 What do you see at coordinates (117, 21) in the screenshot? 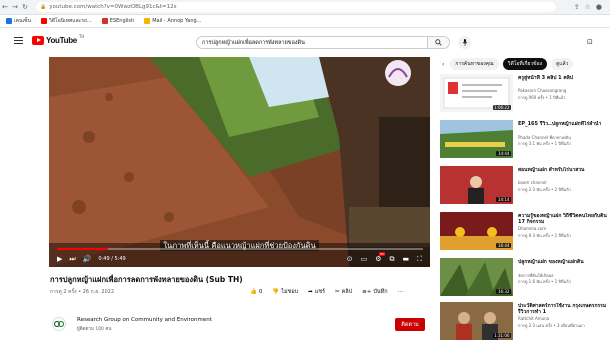
I see `bookmark-item: ESEnglish` at bounding box center [117, 21].